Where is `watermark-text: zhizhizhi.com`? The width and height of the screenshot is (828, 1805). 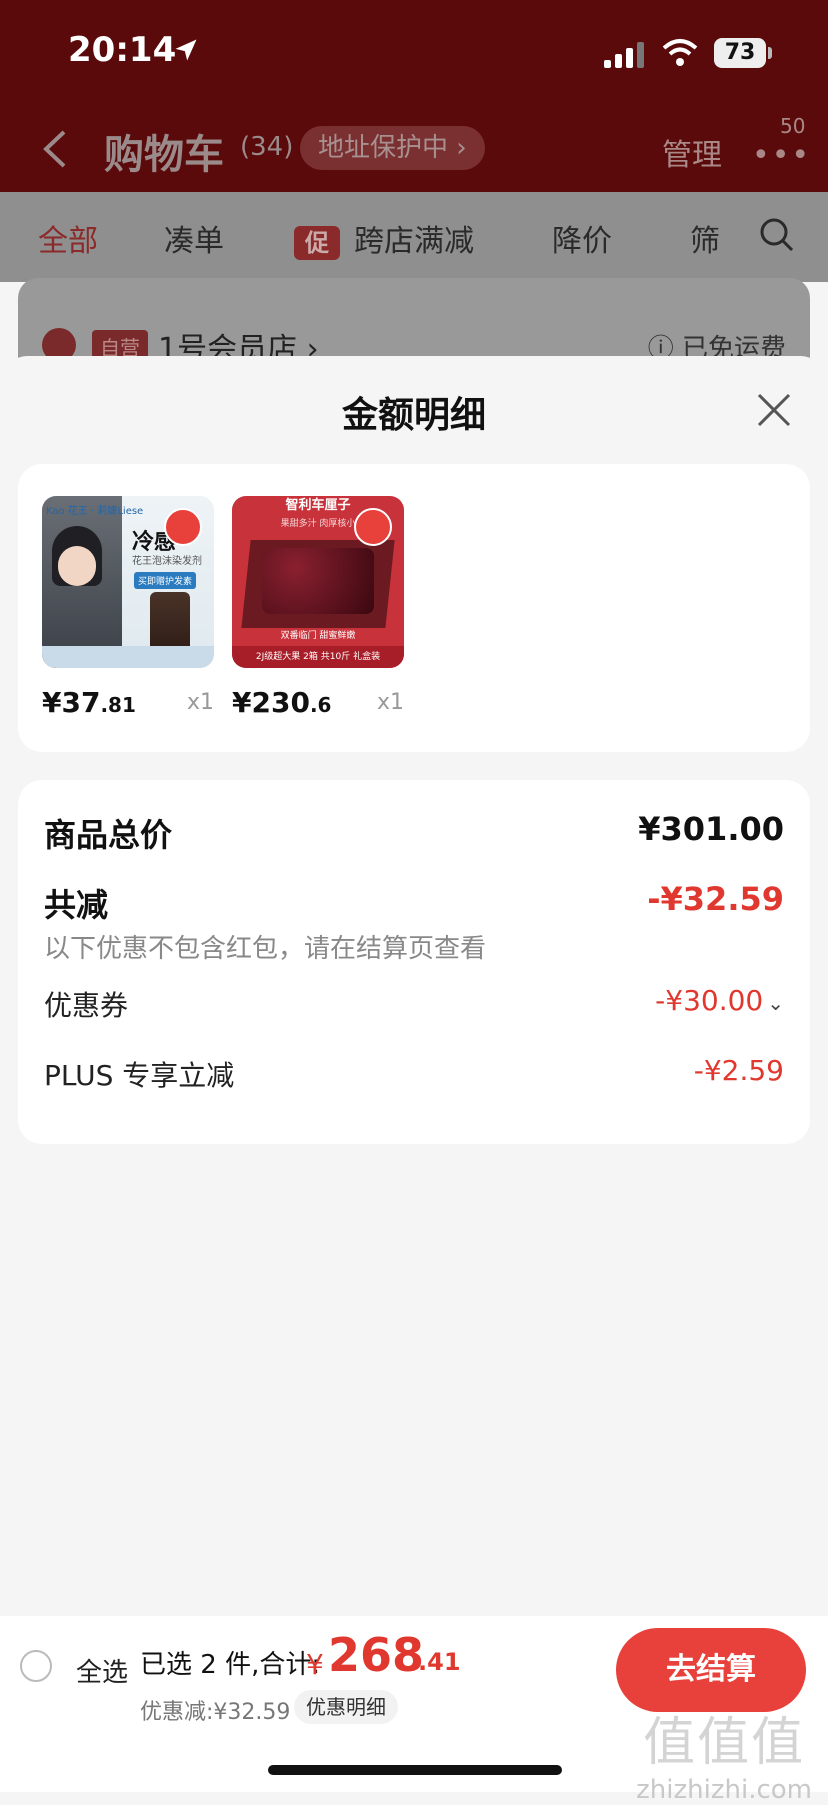
watermark-text: zhizhizhi.com is located at coordinates (724, 1790).